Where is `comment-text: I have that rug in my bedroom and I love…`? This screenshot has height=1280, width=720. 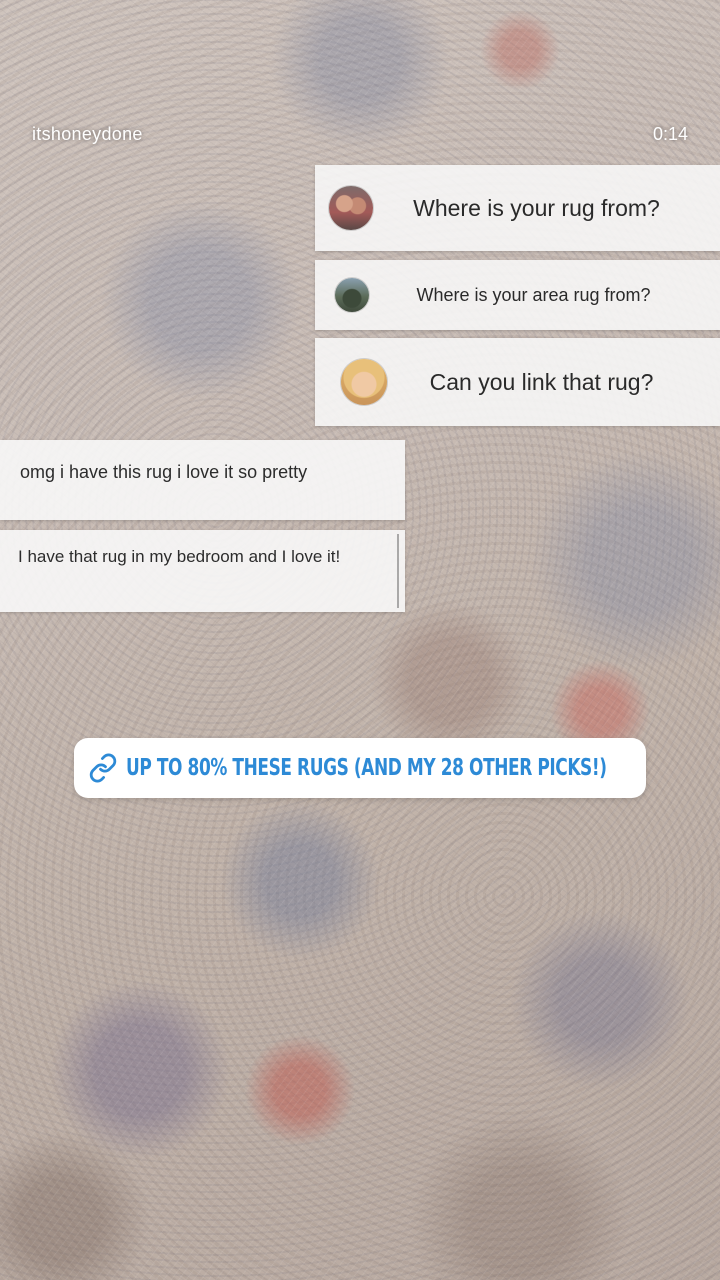 comment-text: I have that rug in my bedroom and I love… is located at coordinates (179, 556).